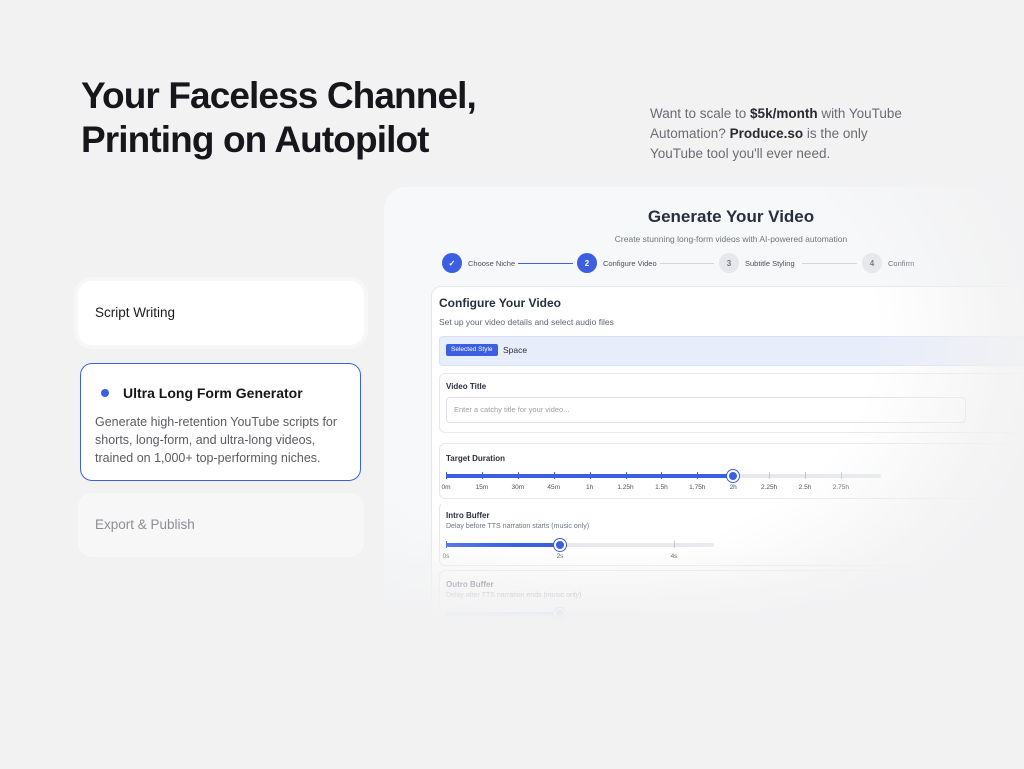 Image resolution: width=1024 pixels, height=769 pixels. What do you see at coordinates (500, 303) in the screenshot?
I see `panel-title: Configure Your Video` at bounding box center [500, 303].